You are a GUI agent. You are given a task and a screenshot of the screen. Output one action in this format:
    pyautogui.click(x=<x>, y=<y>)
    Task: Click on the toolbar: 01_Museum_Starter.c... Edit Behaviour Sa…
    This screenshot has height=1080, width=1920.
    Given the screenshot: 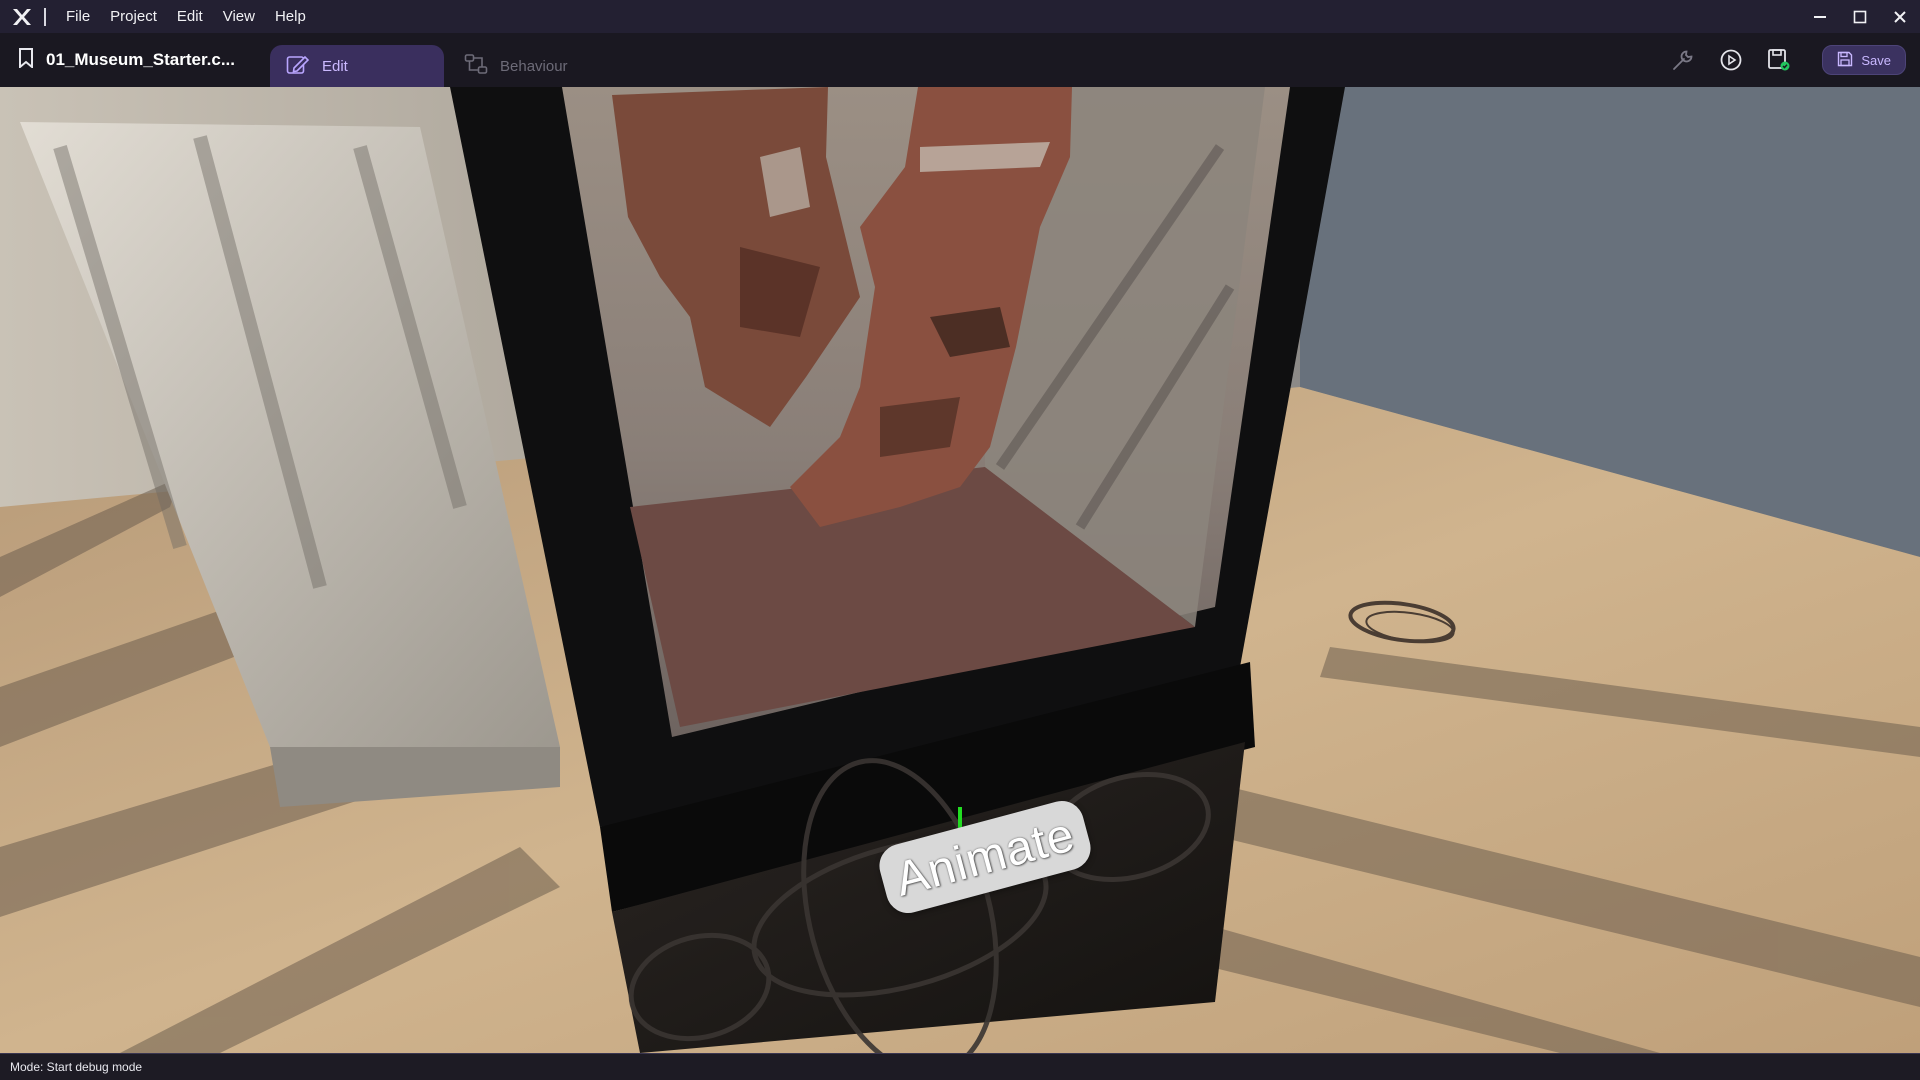 What is the action you would take?
    pyautogui.click(x=960, y=60)
    